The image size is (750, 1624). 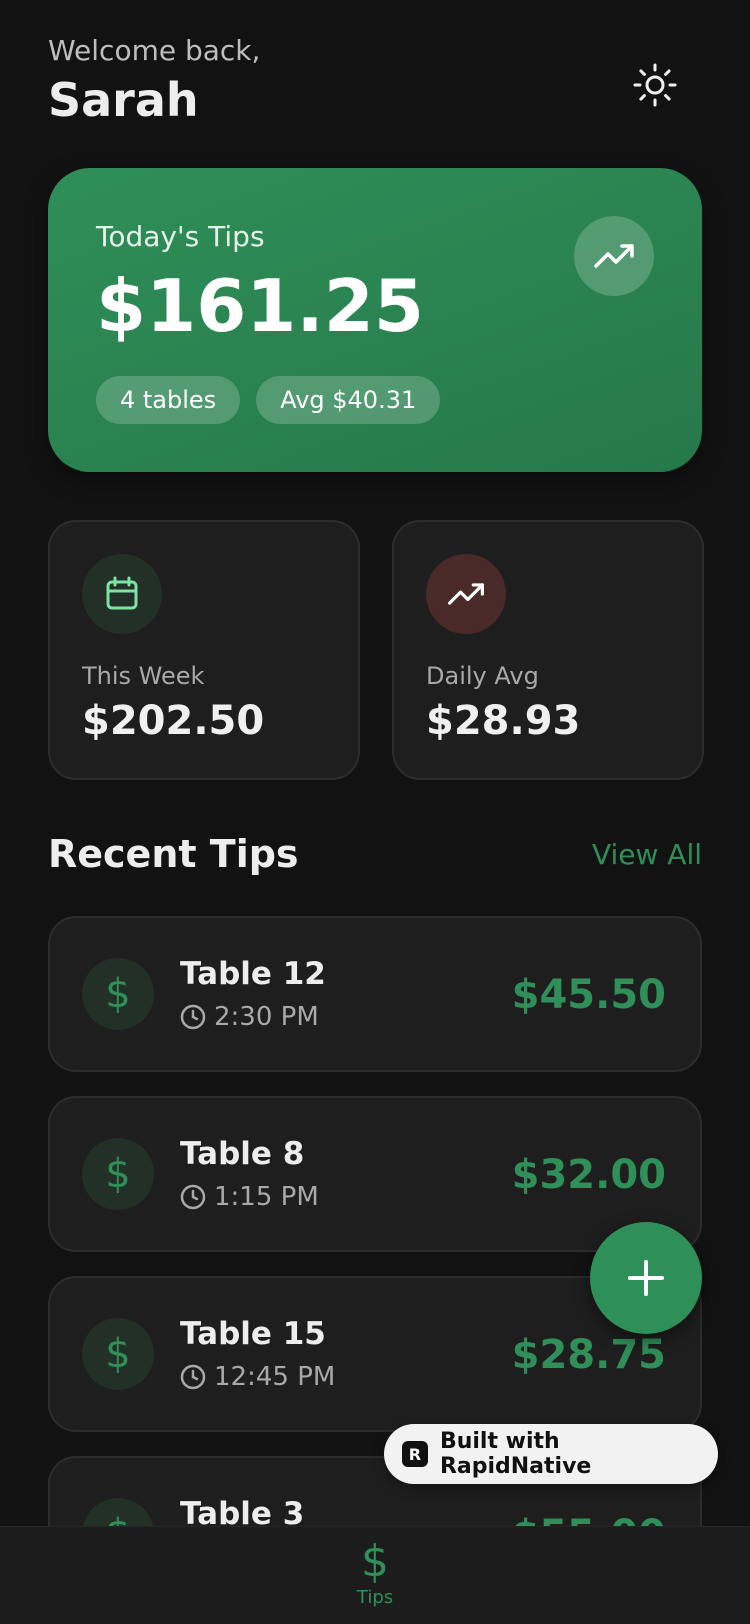 I want to click on built-with-badge: R Built with RapidNative, so click(x=551, y=1454).